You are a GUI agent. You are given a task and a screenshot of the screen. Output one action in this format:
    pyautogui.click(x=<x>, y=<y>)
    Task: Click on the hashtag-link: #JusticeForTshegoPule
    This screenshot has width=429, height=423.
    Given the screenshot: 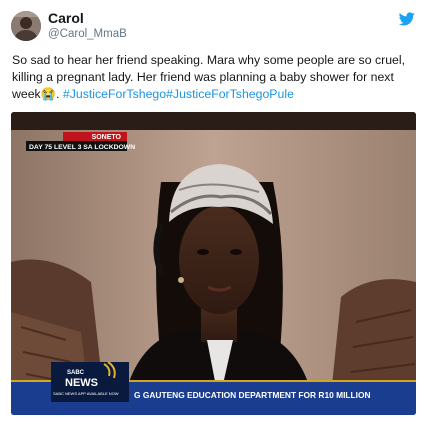 What is the action you would take?
    pyautogui.click(x=230, y=94)
    